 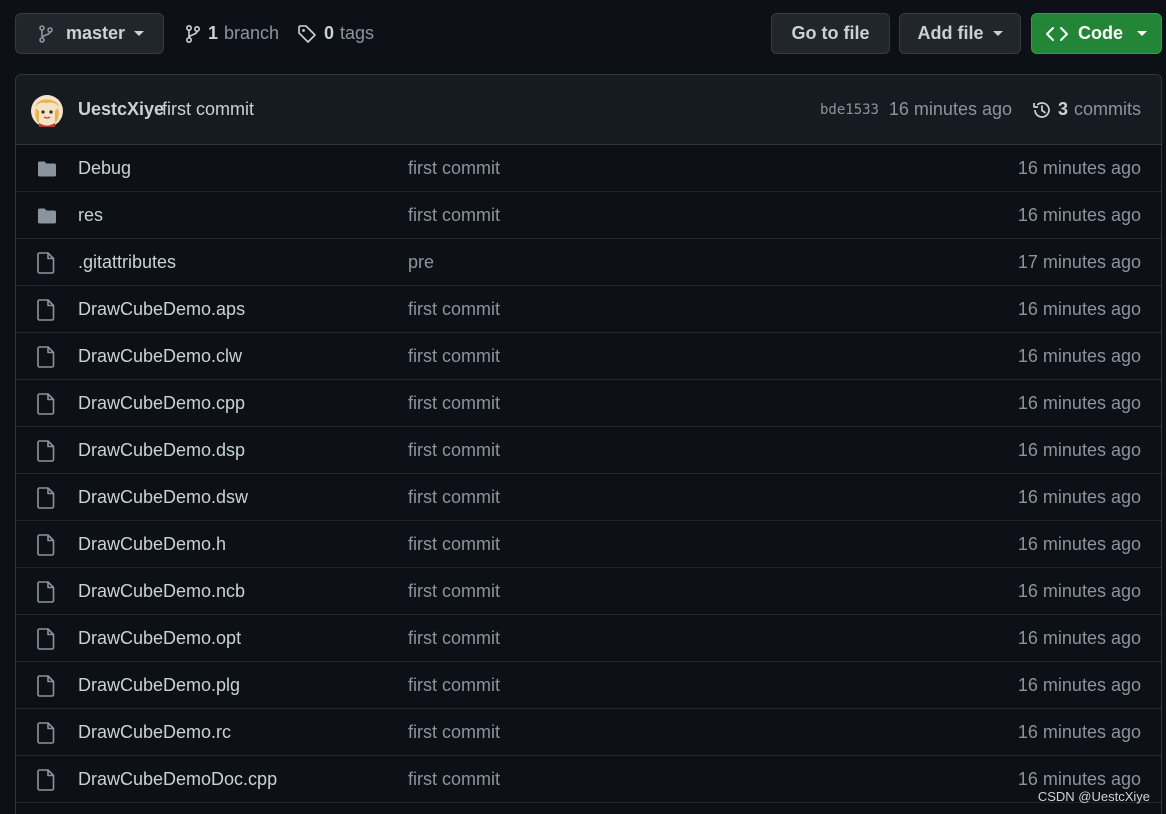 I want to click on commit-age: 16 minutes ago, so click(x=950, y=109).